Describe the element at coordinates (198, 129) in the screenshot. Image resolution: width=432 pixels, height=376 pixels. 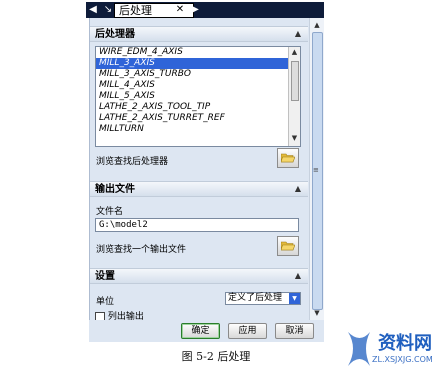
I see `list-item: MILLTURN` at that location.